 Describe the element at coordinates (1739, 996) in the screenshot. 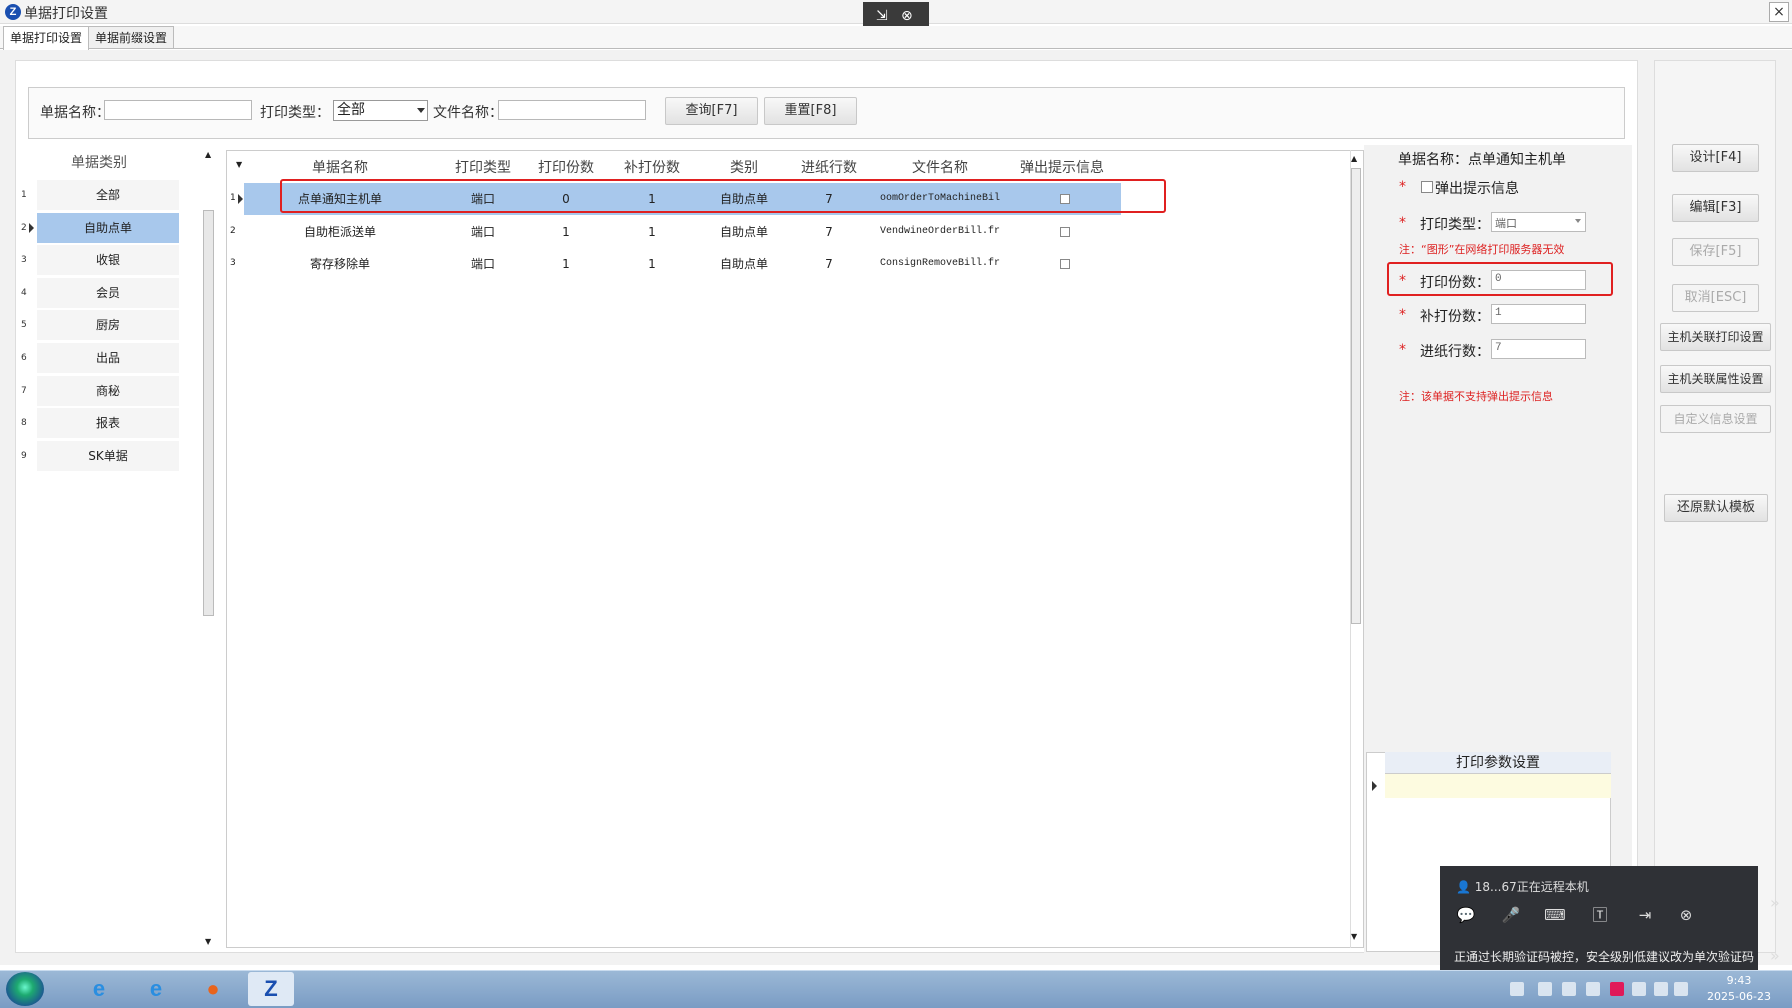

I see `clock-date: 2025-06-23` at that location.